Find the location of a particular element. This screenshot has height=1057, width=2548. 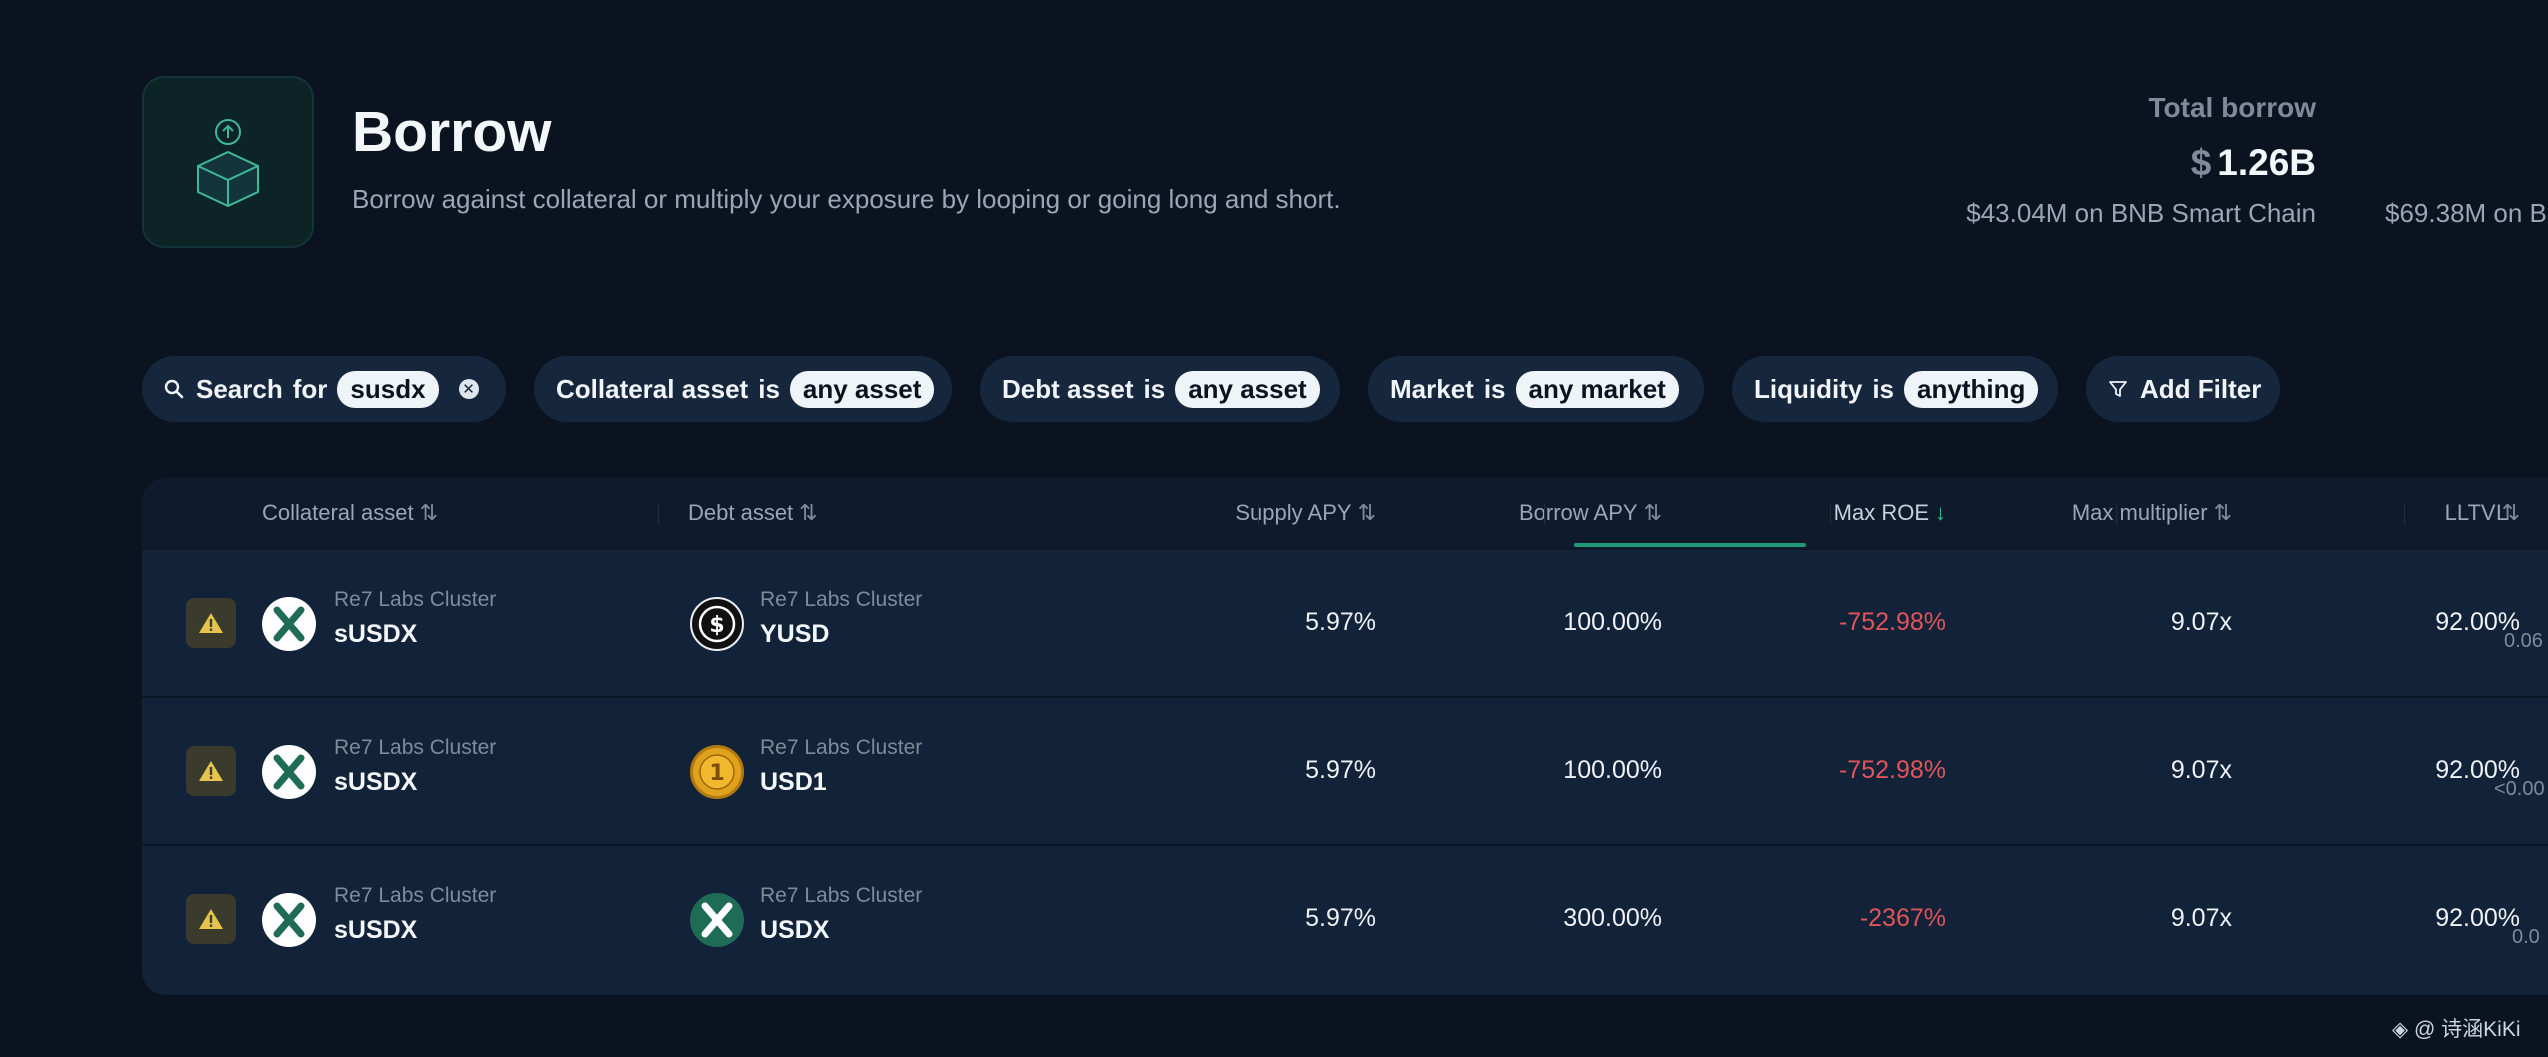

search-icon is located at coordinates (174, 389).